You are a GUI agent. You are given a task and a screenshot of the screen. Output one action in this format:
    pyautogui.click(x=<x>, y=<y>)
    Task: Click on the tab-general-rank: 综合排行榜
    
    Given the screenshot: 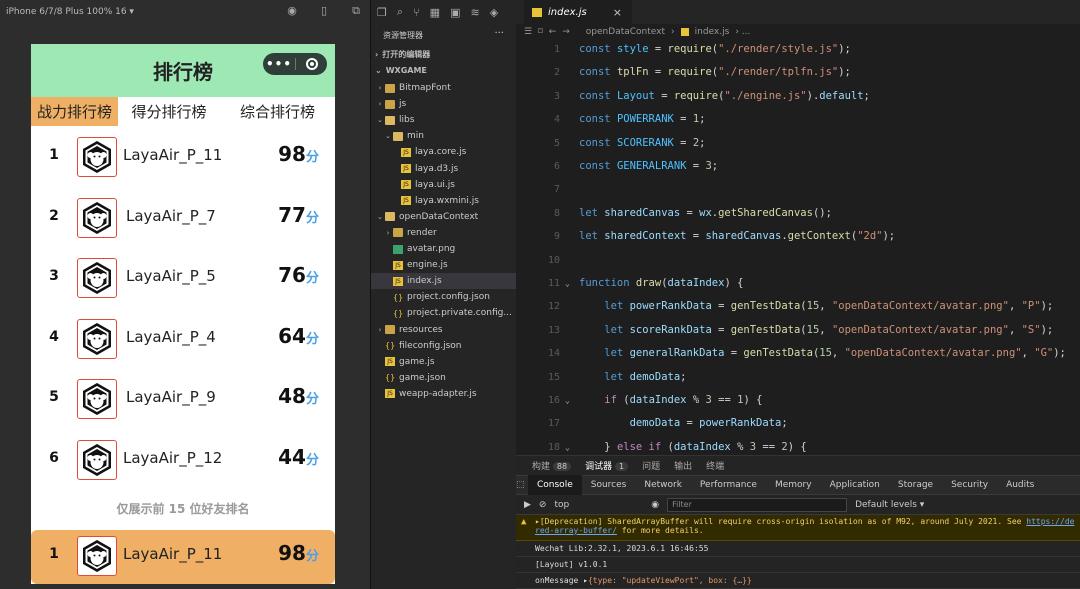 What is the action you would take?
    pyautogui.click(x=277, y=111)
    